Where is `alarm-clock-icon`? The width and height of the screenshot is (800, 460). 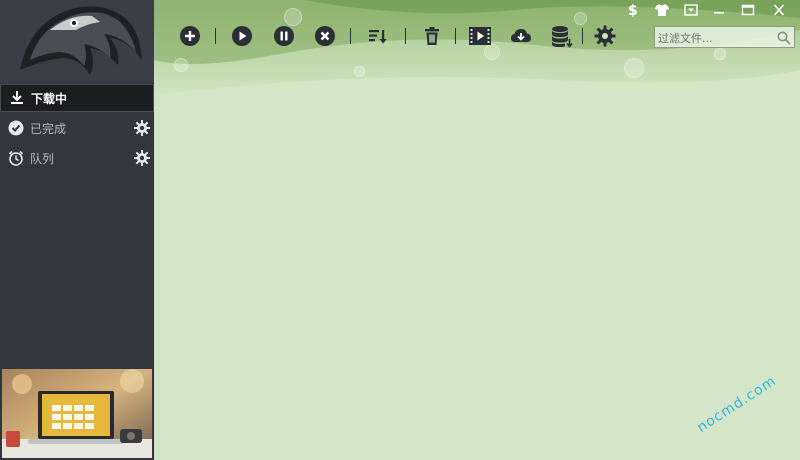 alarm-clock-icon is located at coordinates (16, 158).